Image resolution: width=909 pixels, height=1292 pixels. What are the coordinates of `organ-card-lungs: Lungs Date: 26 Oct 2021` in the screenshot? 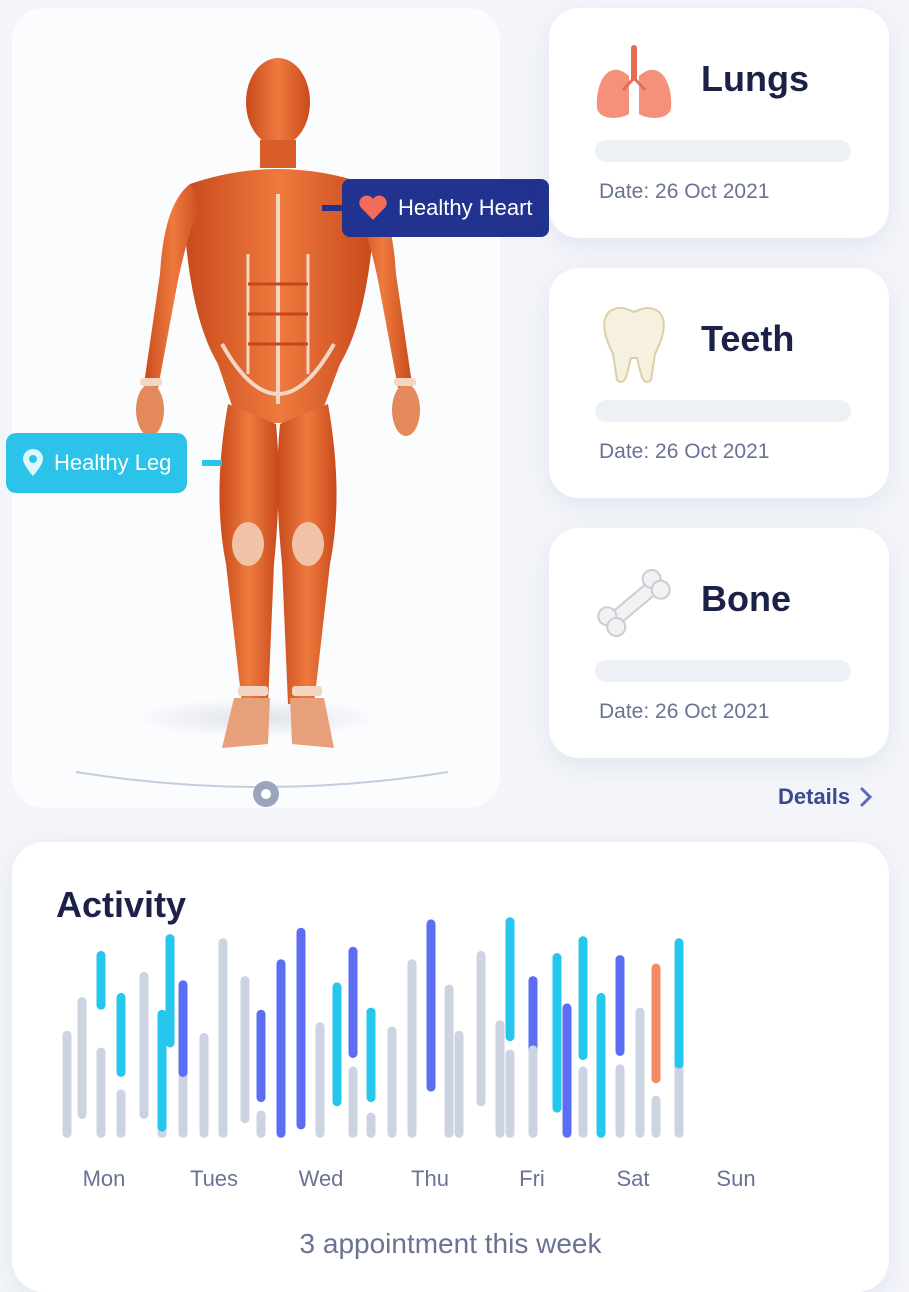 It's located at (719, 123).